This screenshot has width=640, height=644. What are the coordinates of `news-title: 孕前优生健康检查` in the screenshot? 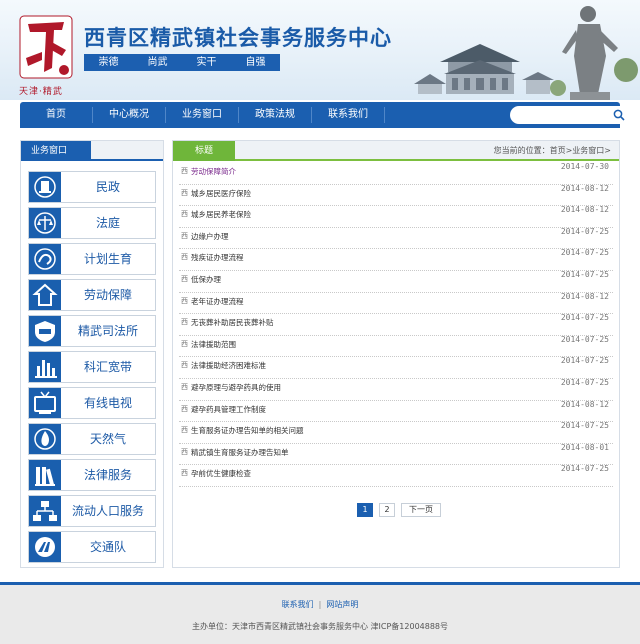 It's located at (221, 473).